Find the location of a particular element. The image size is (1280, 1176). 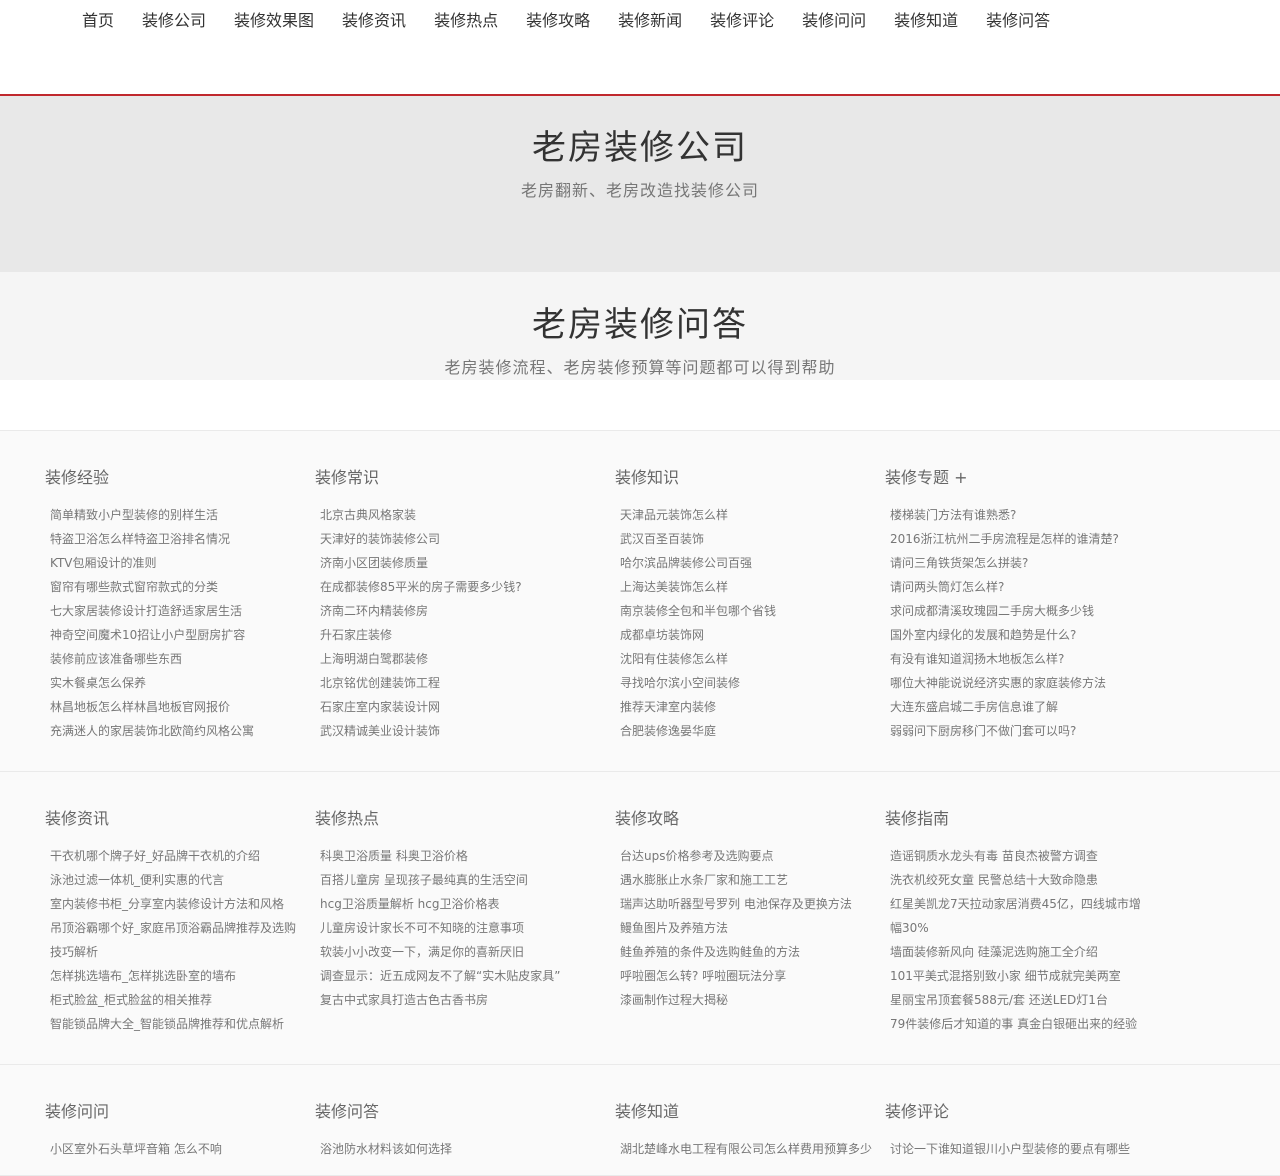

article-link: 武汉精诚美业设计装饰 is located at coordinates (445, 731).